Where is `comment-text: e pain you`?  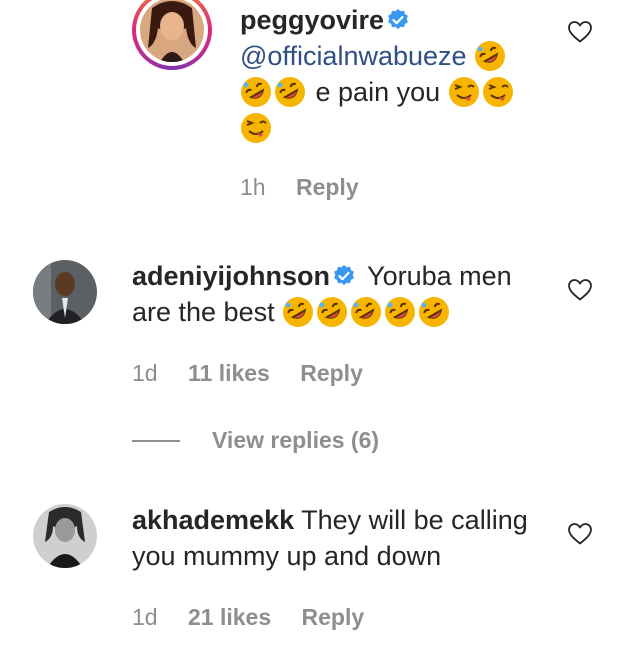 comment-text: e pain you is located at coordinates (378, 92).